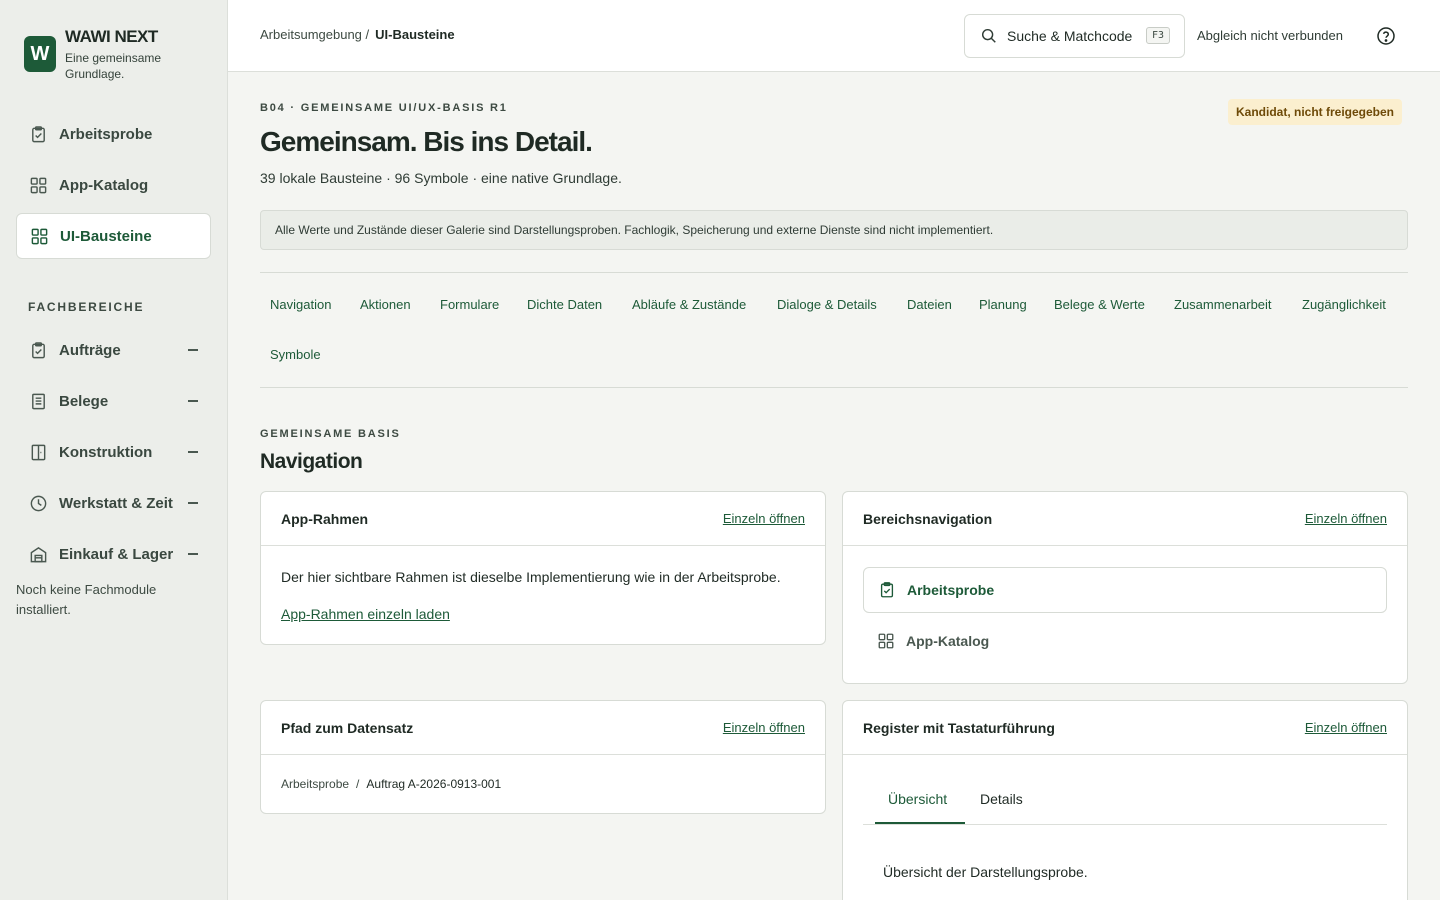  What do you see at coordinates (1003, 304) in the screenshot?
I see `category-link-planung: Planung` at bounding box center [1003, 304].